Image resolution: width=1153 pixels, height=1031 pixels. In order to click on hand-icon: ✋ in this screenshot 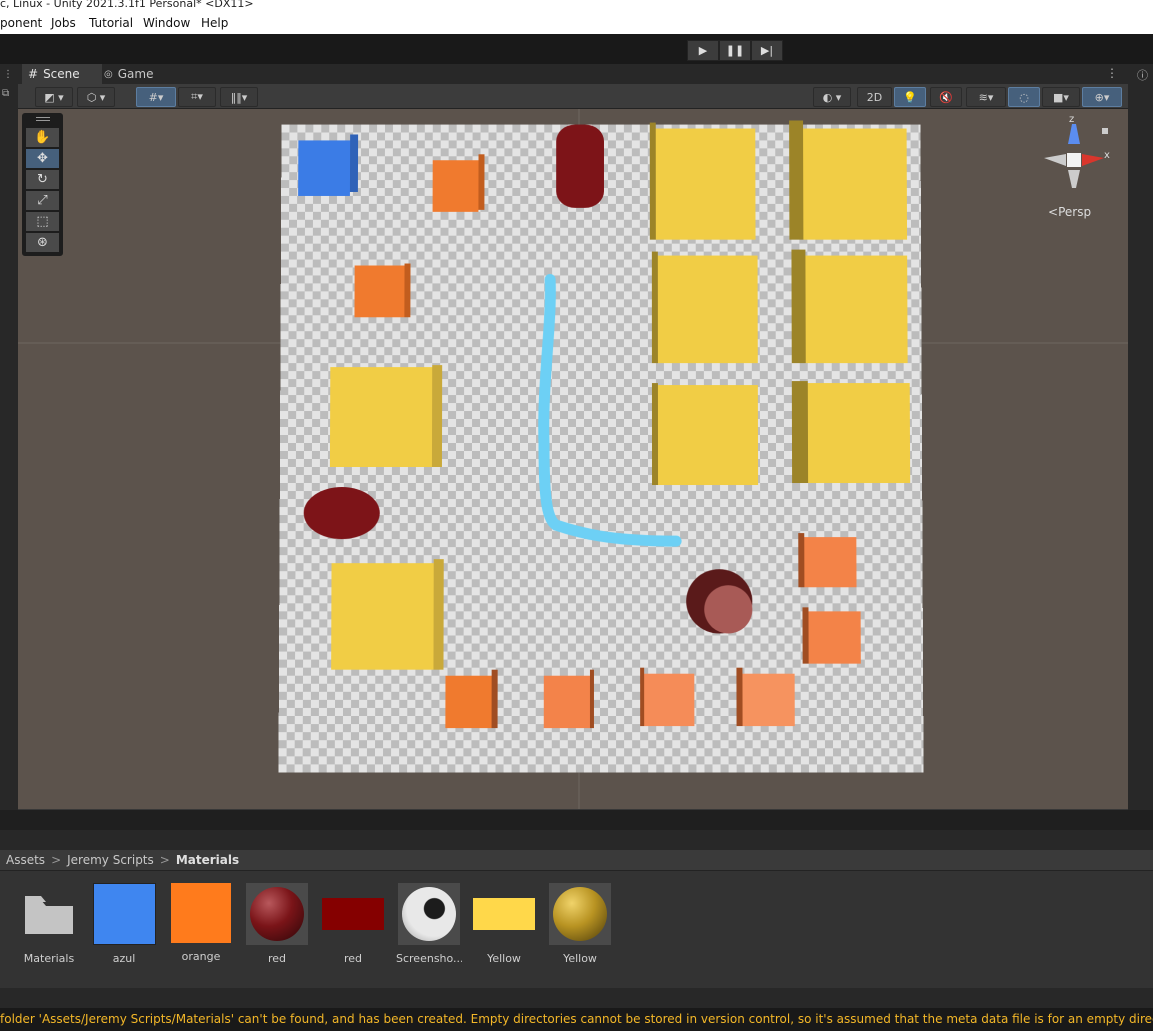, I will do `click(42, 137)`.